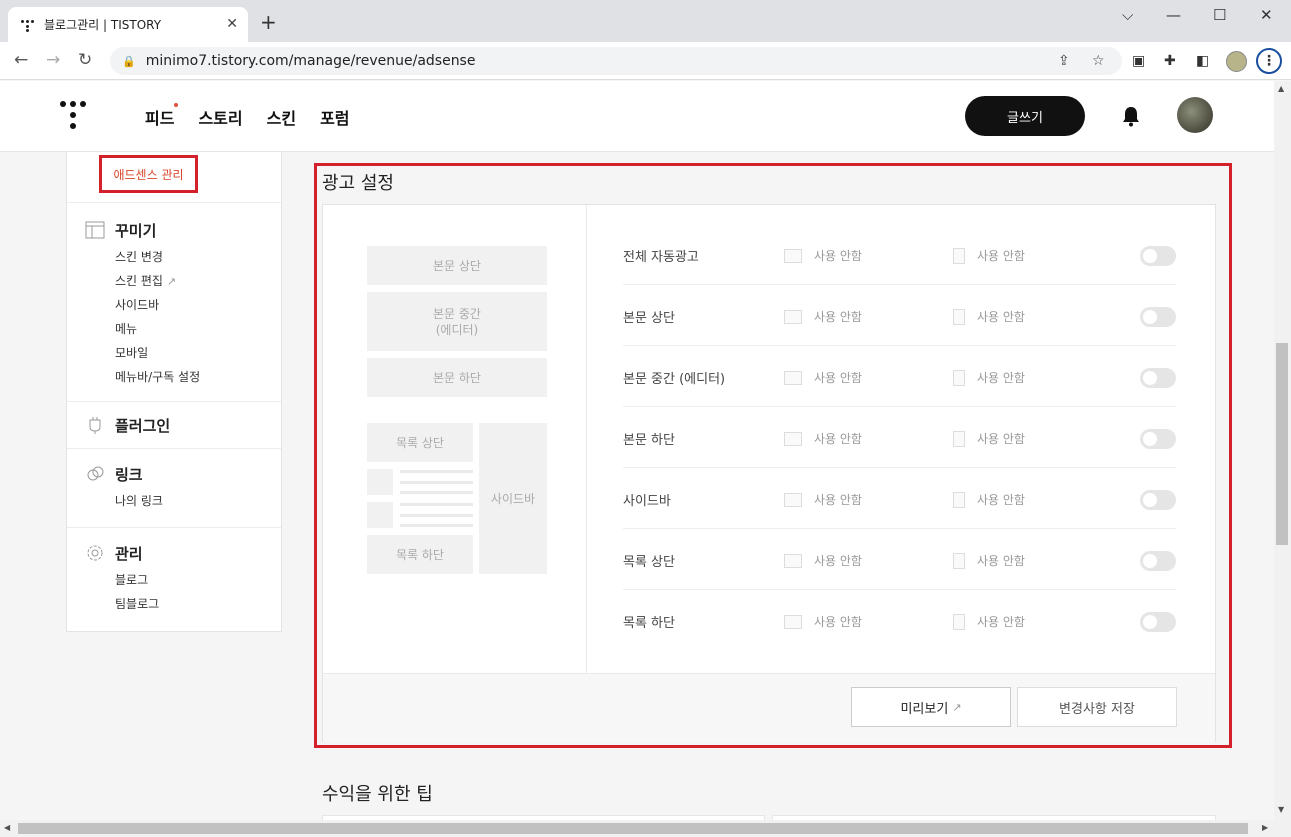  Describe the element at coordinates (1098, 61) in the screenshot. I see `bookmark-star-icon: ☆` at that location.